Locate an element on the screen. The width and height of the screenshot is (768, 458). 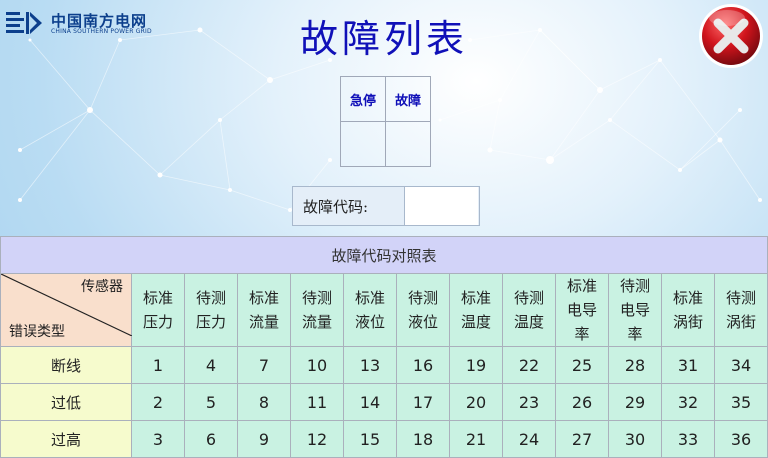
close-button is located at coordinates (731, 36).